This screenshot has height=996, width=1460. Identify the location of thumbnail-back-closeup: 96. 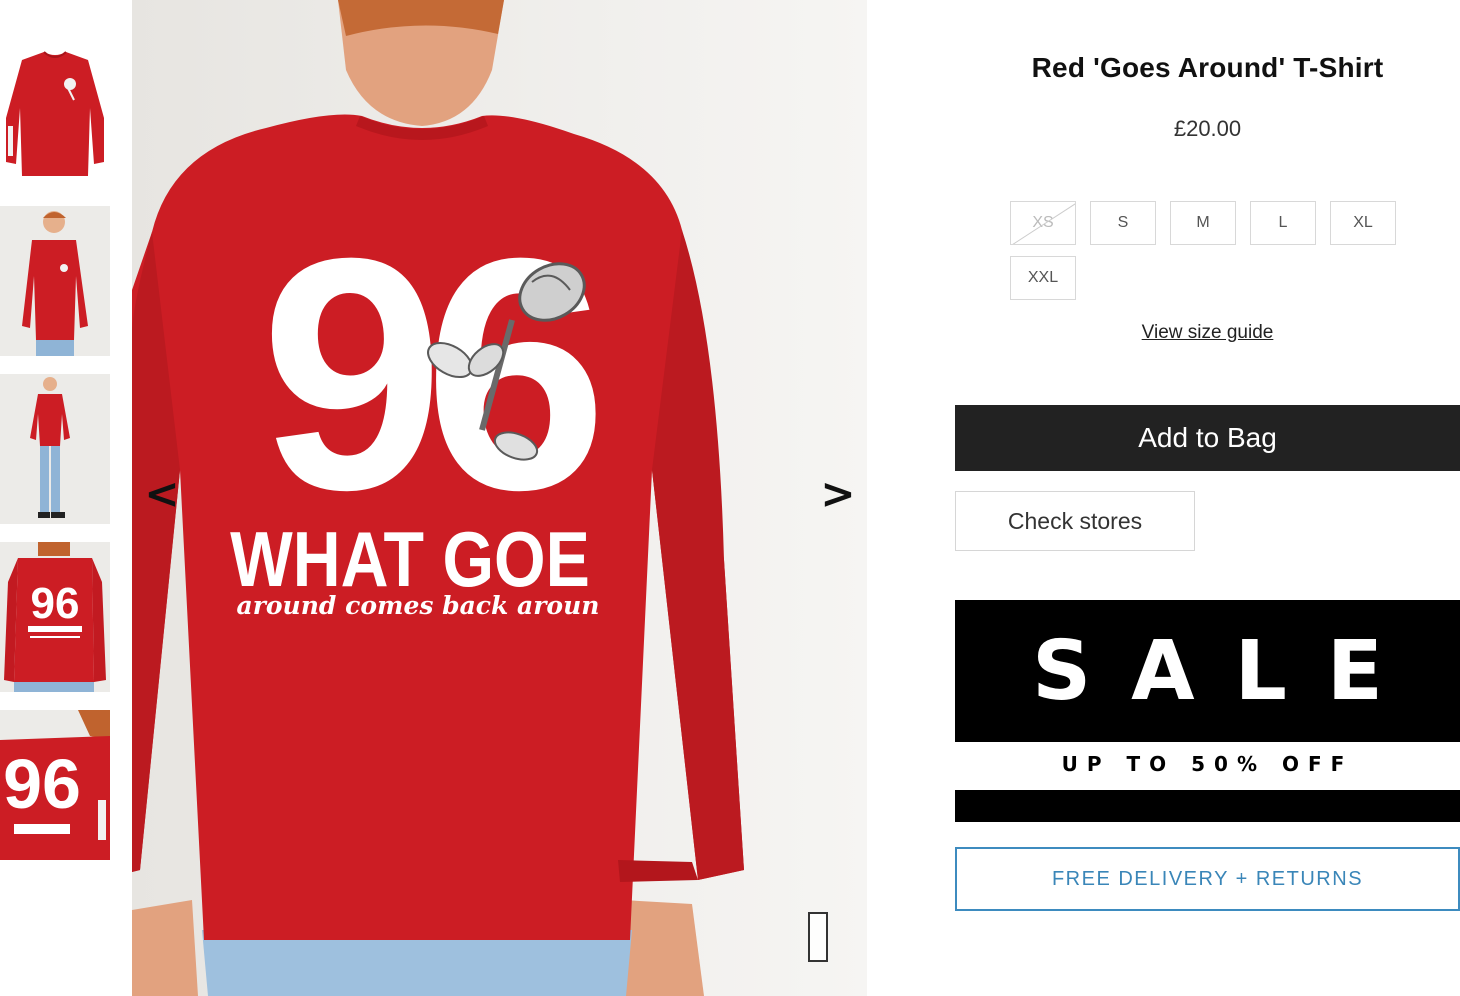
(55, 785).